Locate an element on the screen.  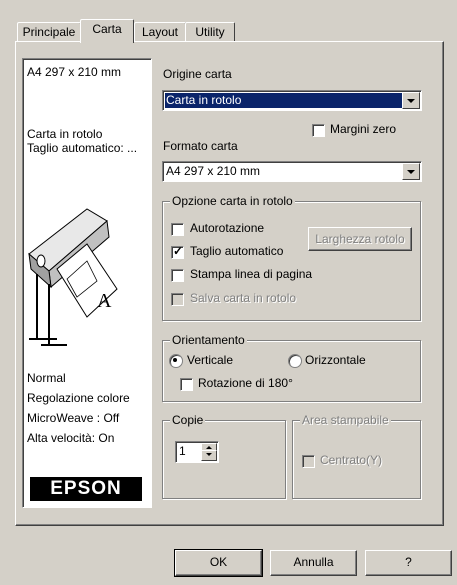
portrait-label: Verticale is located at coordinates (210, 360).